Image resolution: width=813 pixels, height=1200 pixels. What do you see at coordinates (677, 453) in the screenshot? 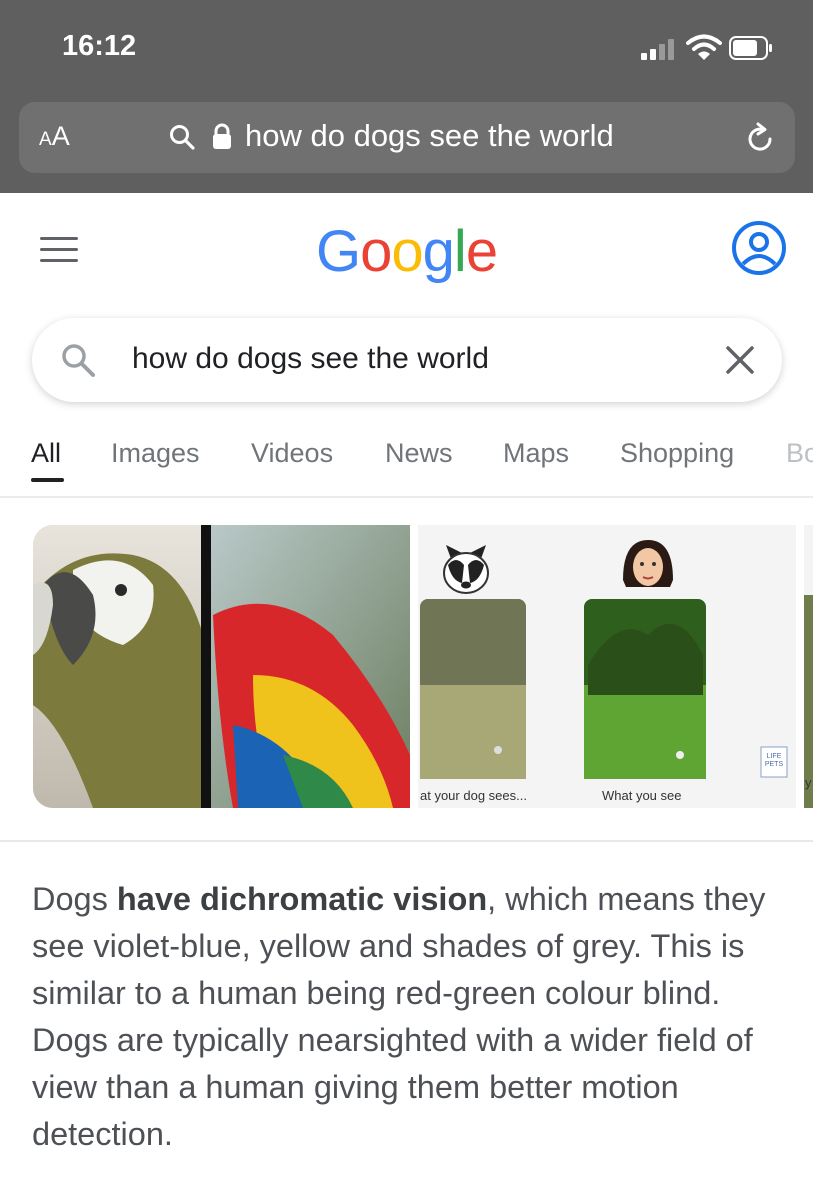
I see `tab-shopping: Shopping` at bounding box center [677, 453].